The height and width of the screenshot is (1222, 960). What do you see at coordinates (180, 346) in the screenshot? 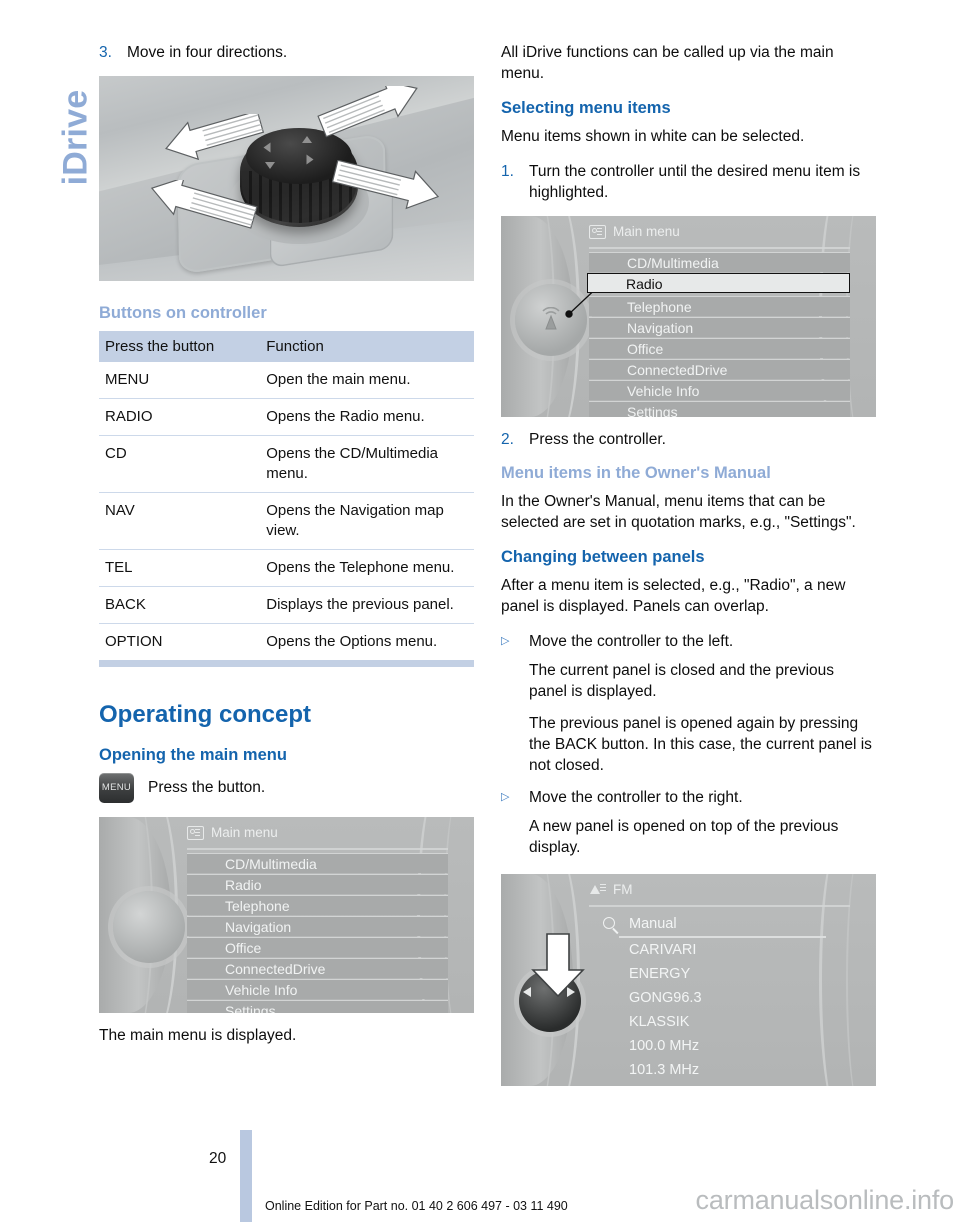
I see `table-header-press-the-button: Press the button` at bounding box center [180, 346].